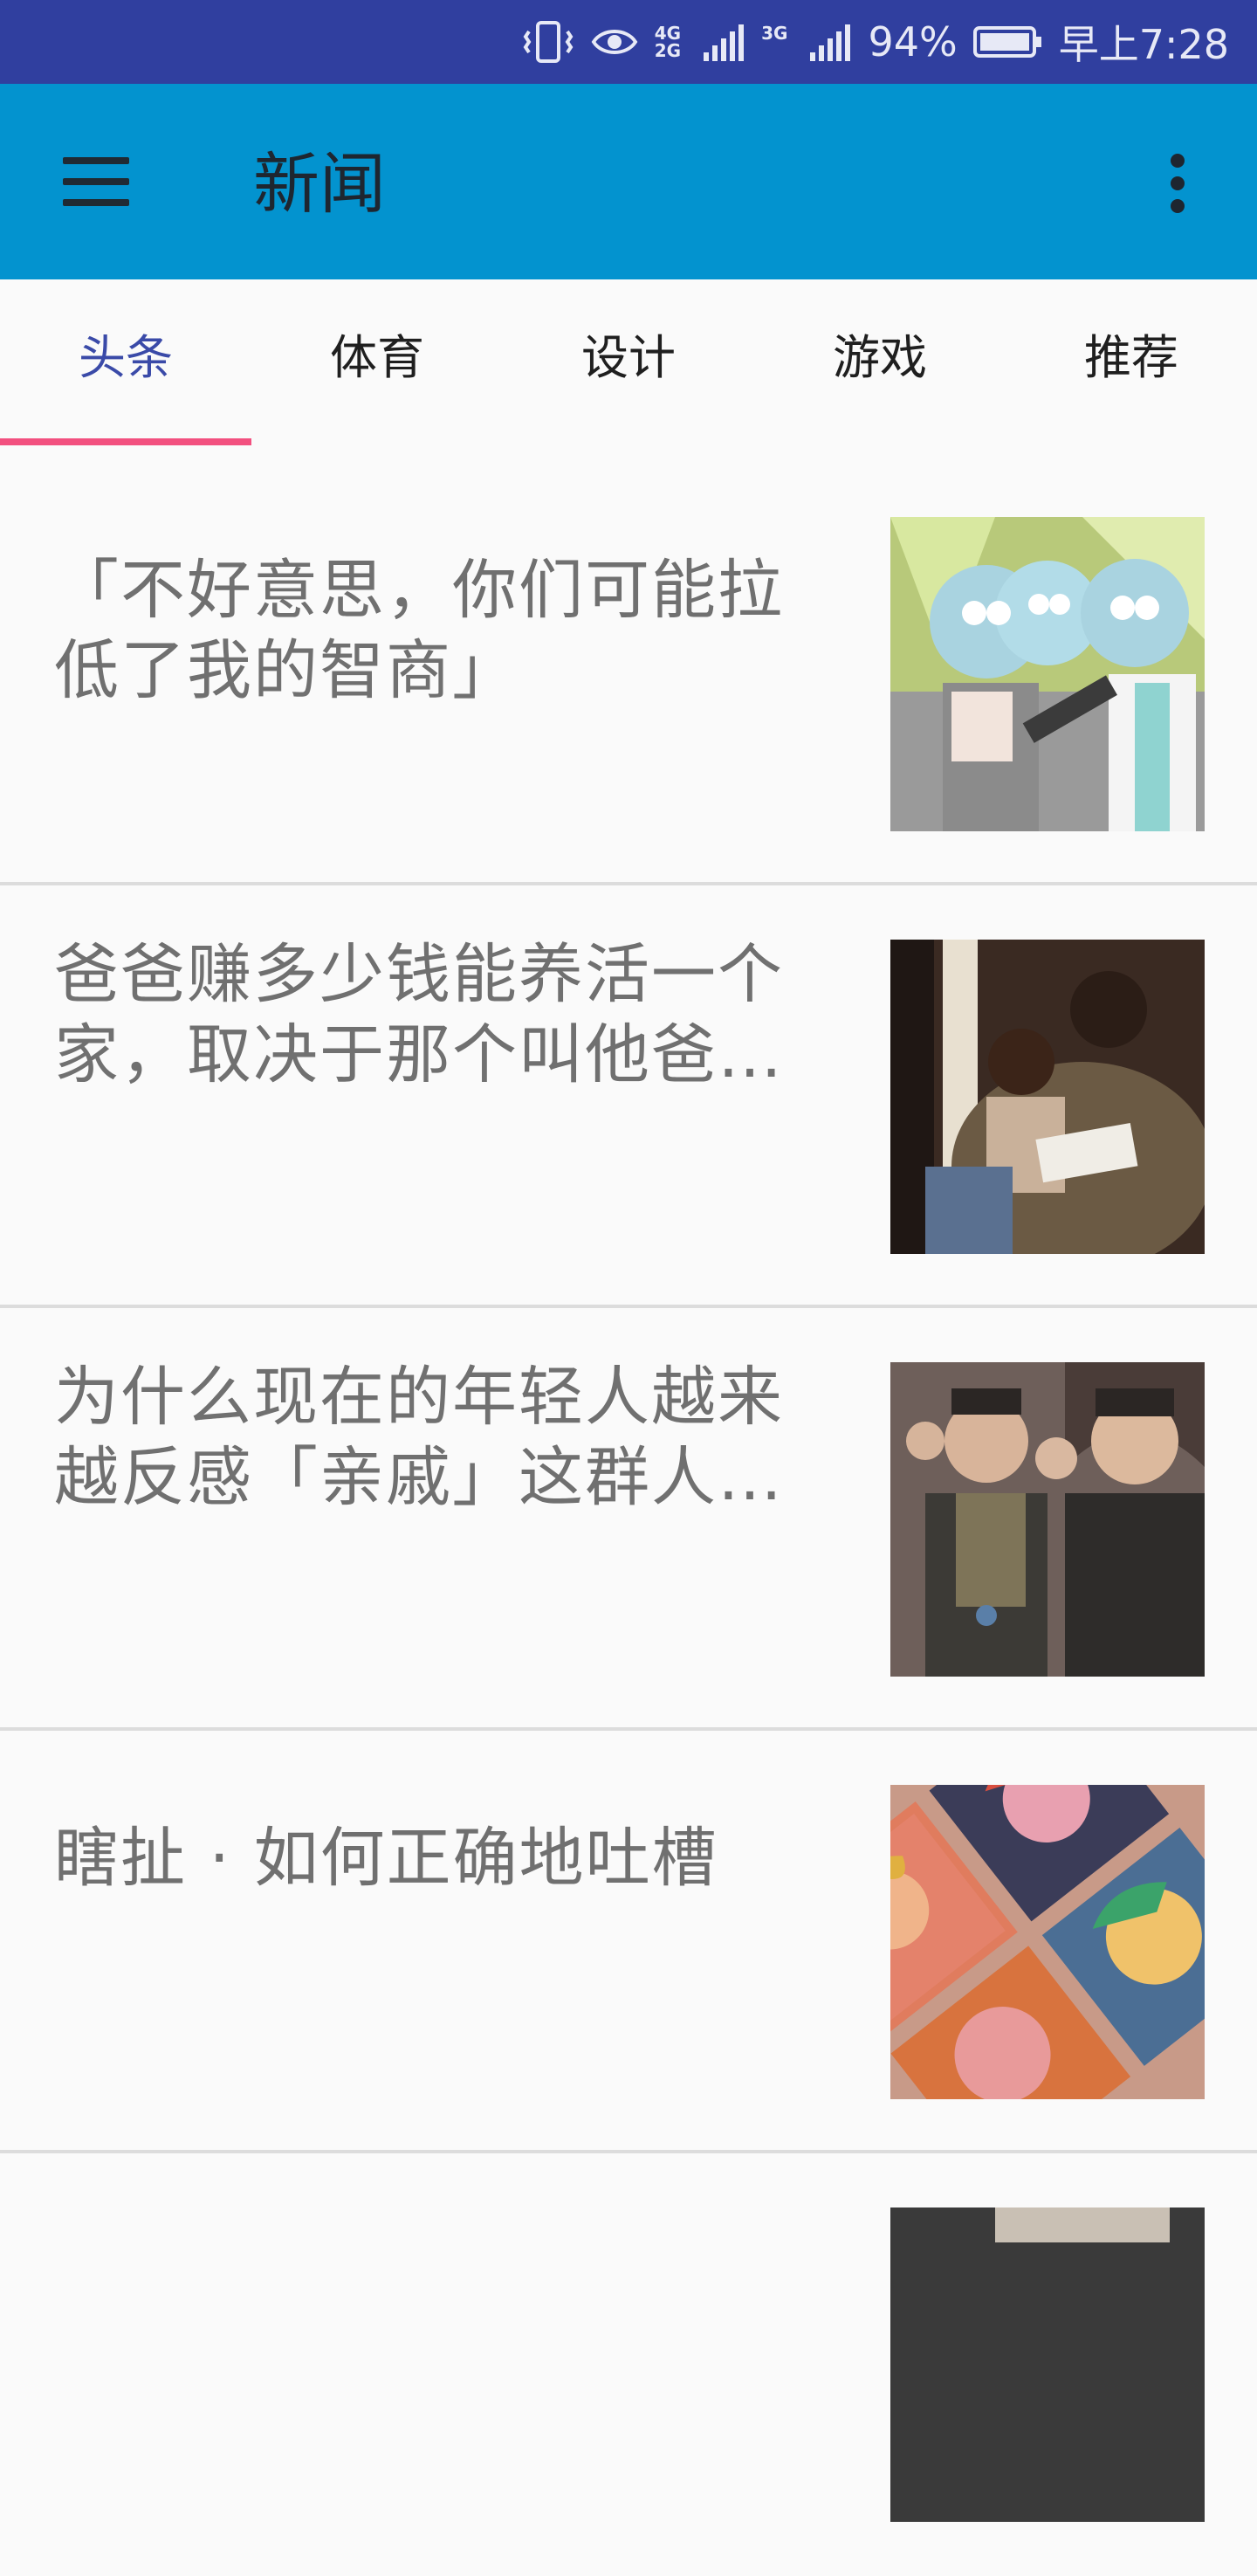 The width and height of the screenshot is (1257, 2576). I want to click on vibrate-icon, so click(548, 41).